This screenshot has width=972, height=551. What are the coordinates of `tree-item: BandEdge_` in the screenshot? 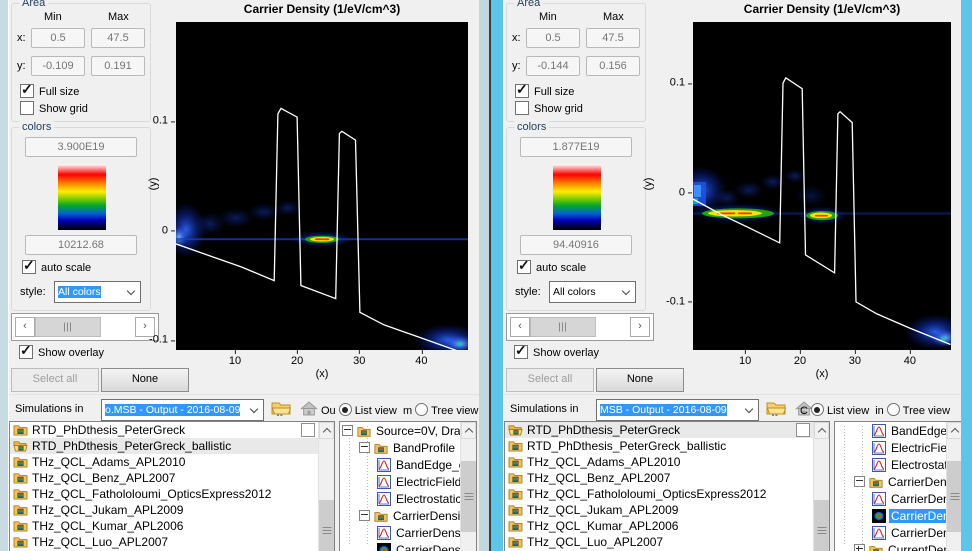 It's located at (898, 431).